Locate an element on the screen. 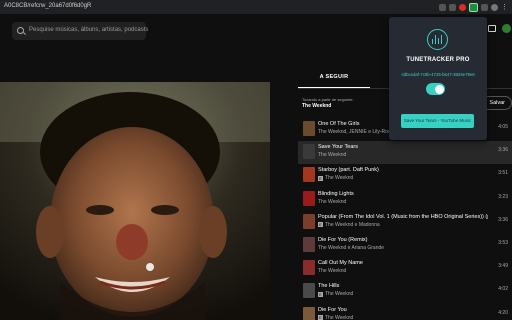 The width and height of the screenshot is (512, 320). sync-toggle is located at coordinates (435, 89).